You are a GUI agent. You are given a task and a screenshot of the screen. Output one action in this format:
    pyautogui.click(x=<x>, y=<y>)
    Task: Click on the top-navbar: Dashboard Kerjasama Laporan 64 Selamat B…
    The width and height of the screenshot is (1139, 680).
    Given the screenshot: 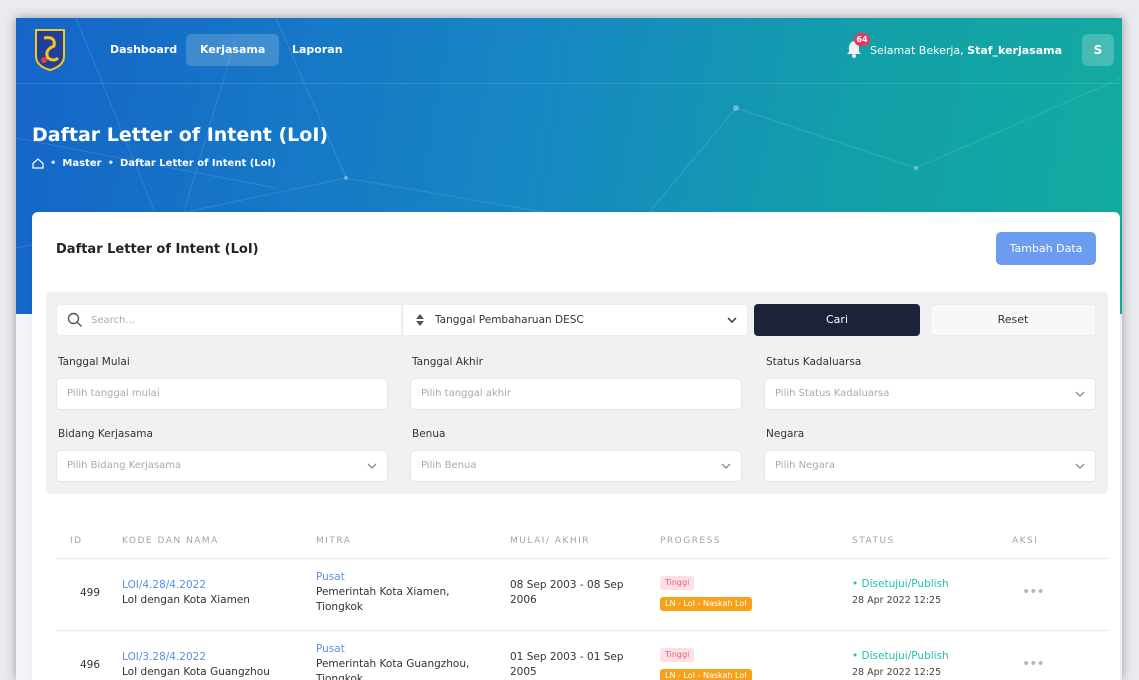 What is the action you would take?
    pyautogui.click(x=569, y=51)
    